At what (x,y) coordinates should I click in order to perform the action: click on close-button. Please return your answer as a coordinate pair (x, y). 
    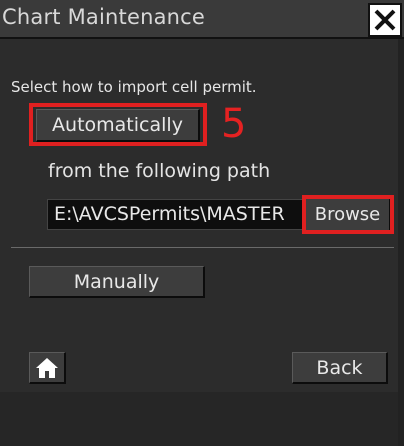
    Looking at the image, I should click on (385, 20).